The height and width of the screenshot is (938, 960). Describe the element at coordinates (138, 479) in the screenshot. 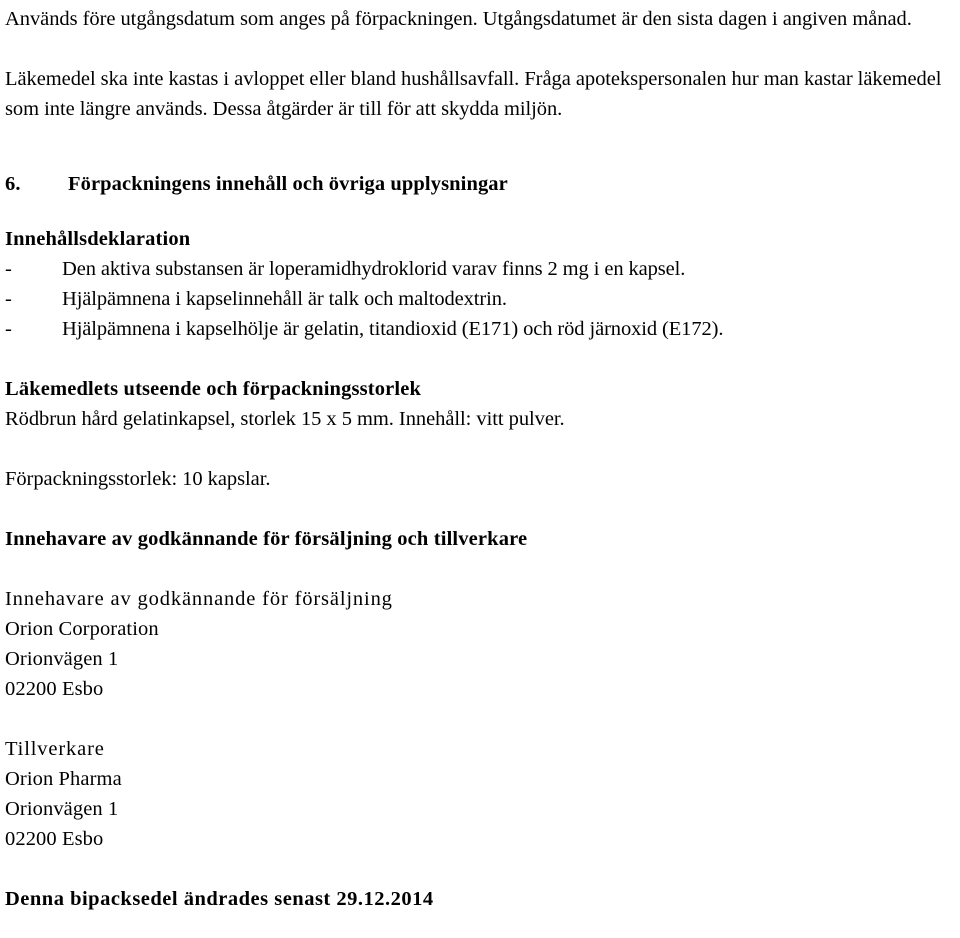

I see `pack-size-text: Förpackningsstorlek: 10 kapslar.` at that location.